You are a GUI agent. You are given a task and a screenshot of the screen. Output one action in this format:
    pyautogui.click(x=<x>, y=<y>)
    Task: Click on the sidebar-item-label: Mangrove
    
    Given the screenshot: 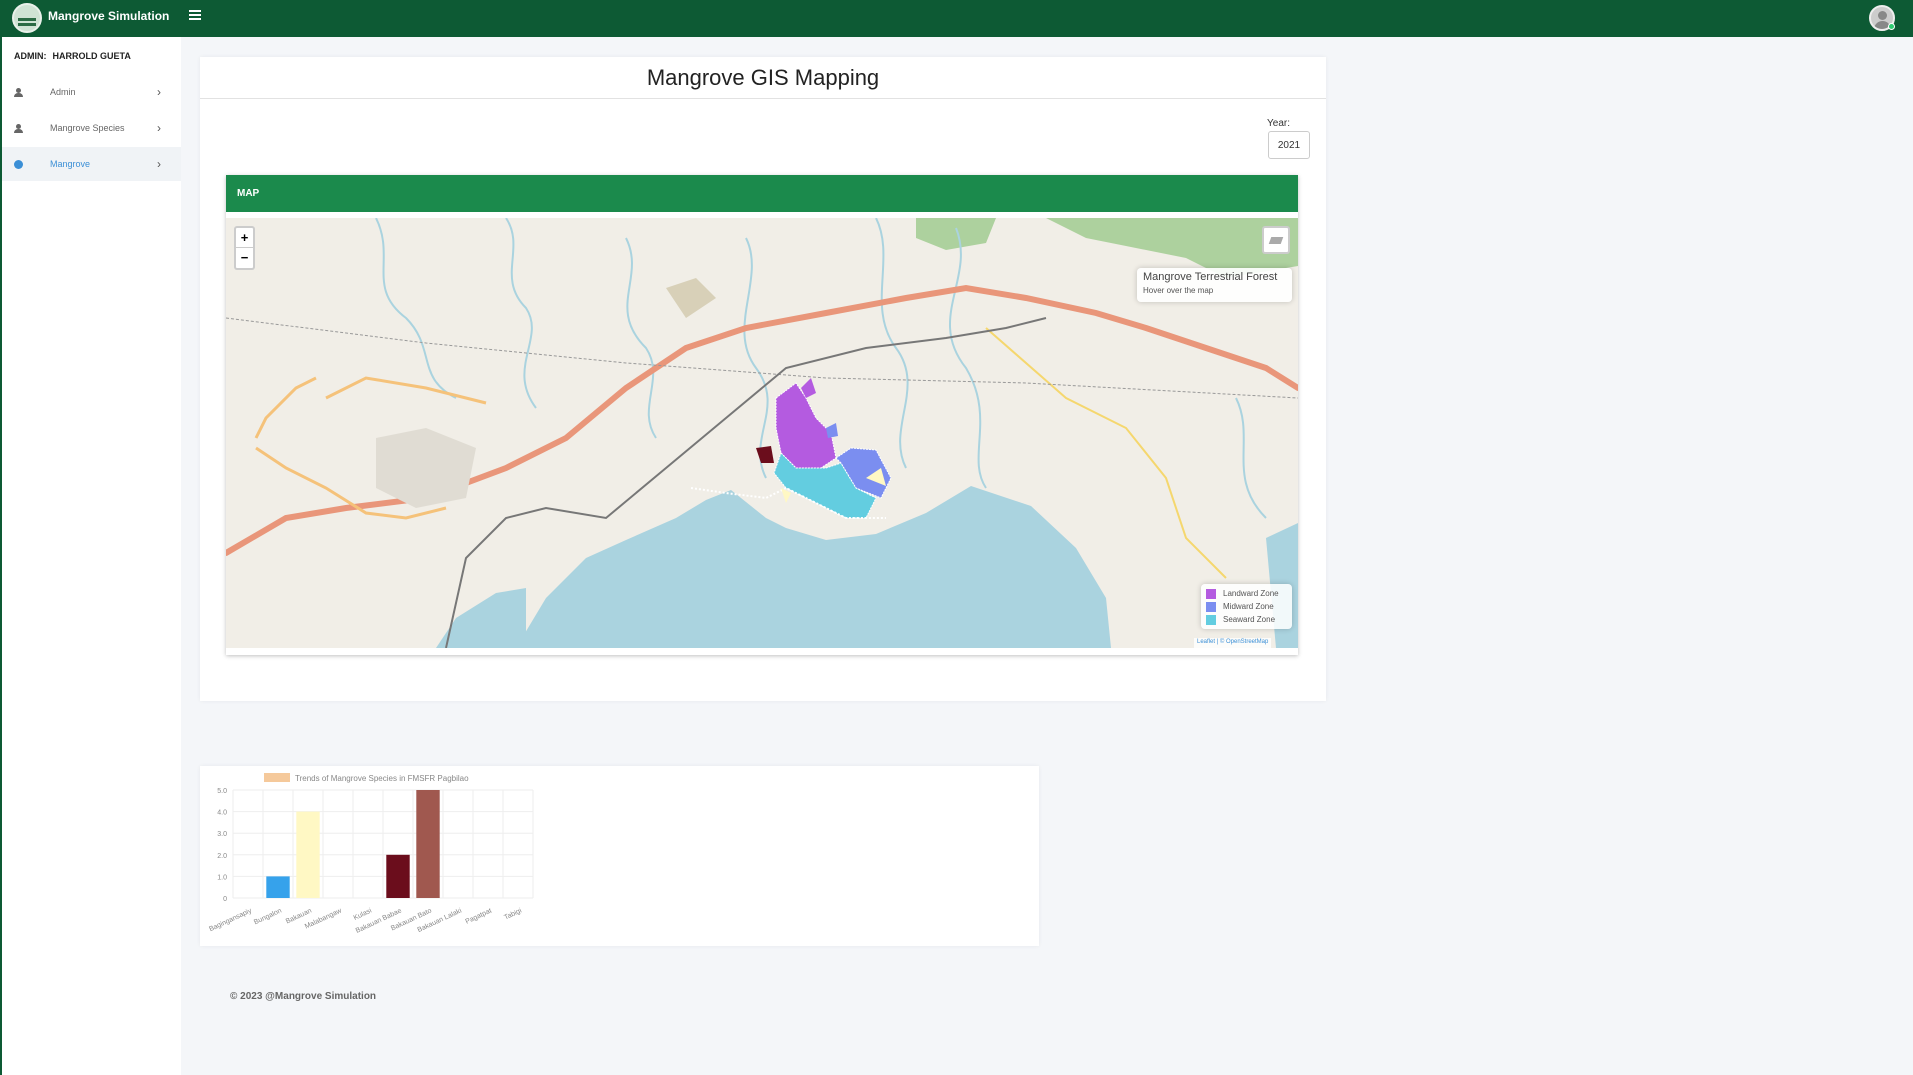 What is the action you would take?
    pyautogui.click(x=70, y=164)
    